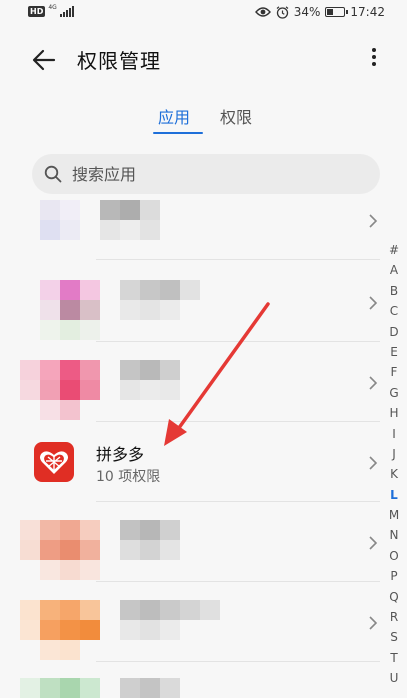  What do you see at coordinates (337, 12) in the screenshot?
I see `battery-icon` at bounding box center [337, 12].